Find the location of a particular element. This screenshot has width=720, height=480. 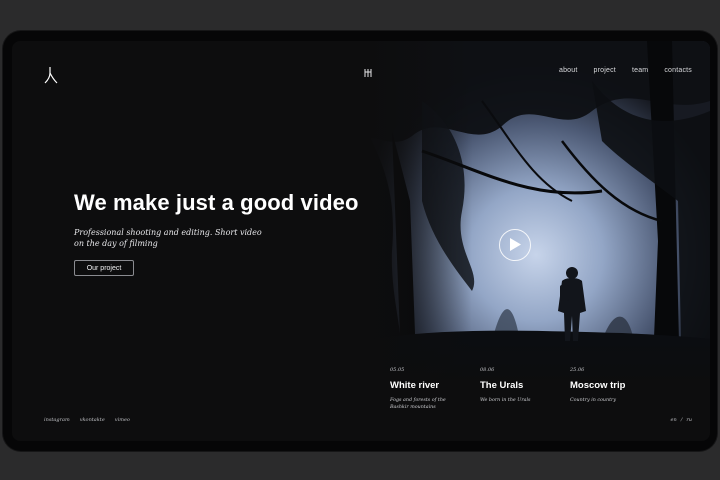

project-date: 05.05 is located at coordinates (397, 370).